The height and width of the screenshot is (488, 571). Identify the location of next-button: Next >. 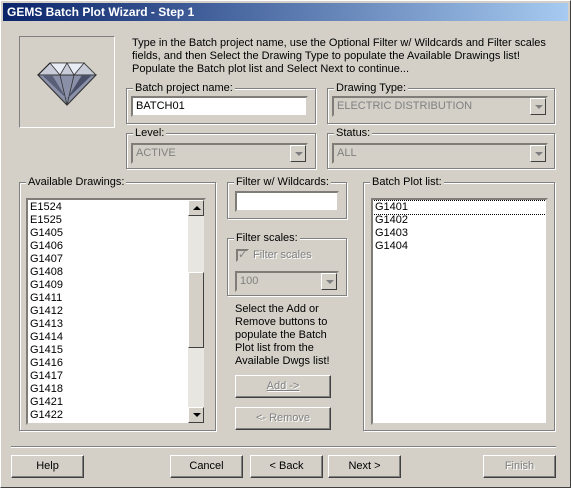
(364, 466).